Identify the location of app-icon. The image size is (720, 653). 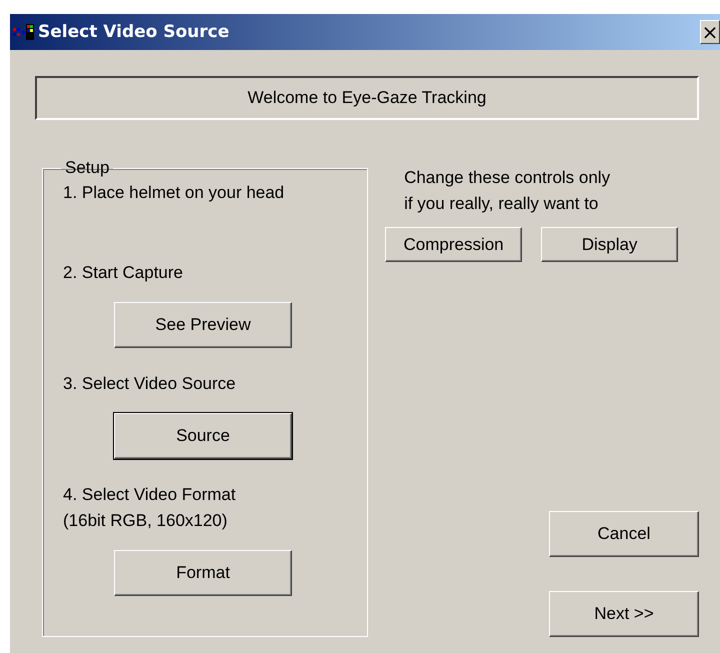
(24, 32).